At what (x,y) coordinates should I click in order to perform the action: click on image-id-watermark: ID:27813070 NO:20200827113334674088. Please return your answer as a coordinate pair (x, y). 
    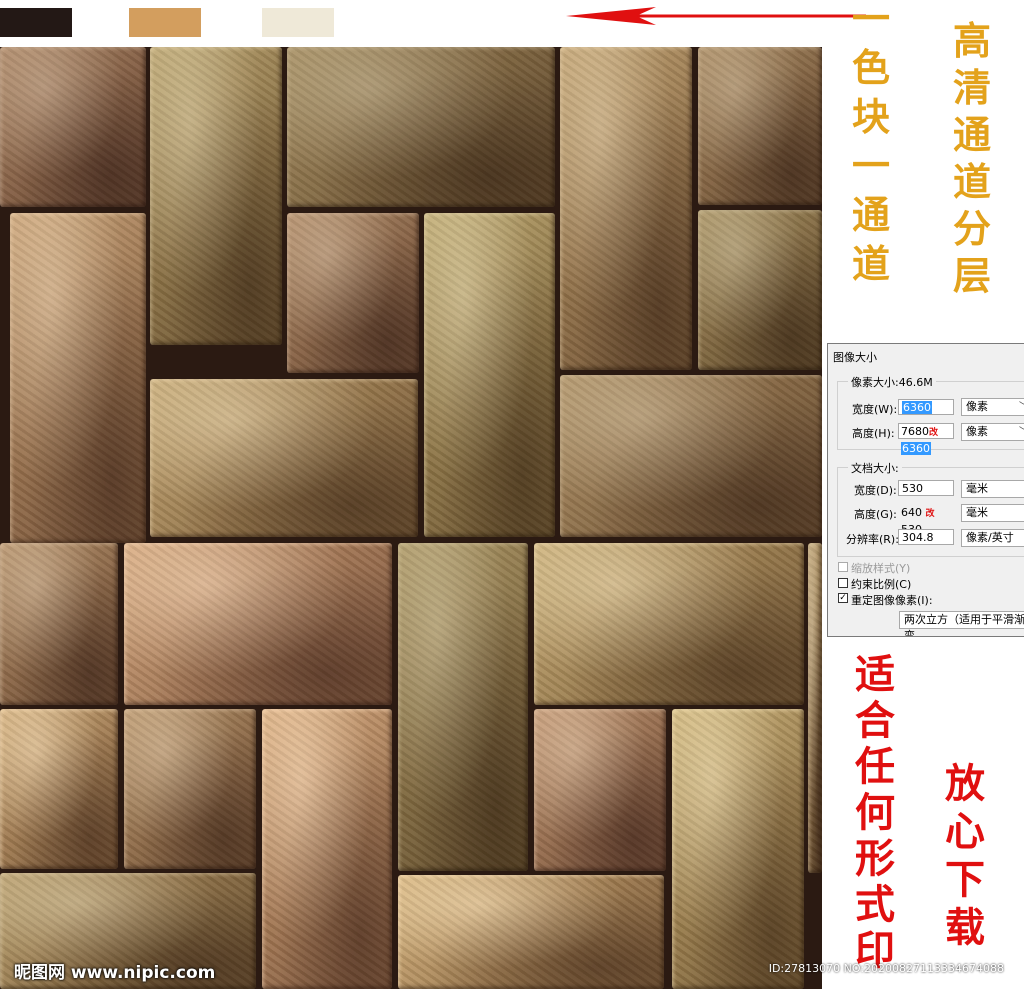
    Looking at the image, I should click on (886, 968).